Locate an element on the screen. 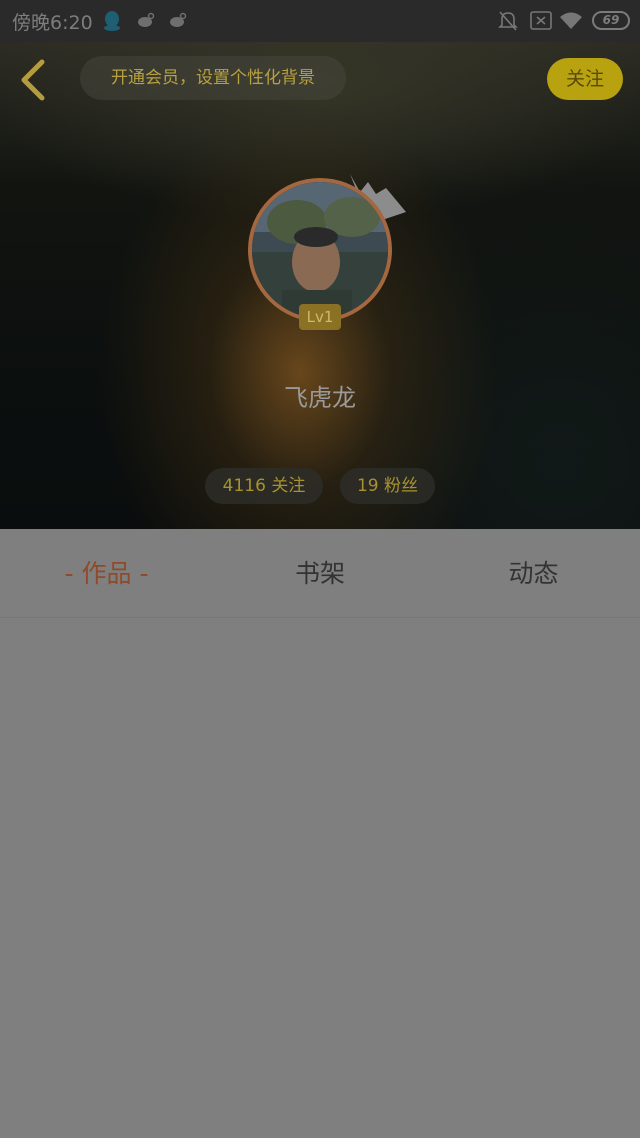 The image size is (640, 1138). fans-count: 19 粉丝 is located at coordinates (387, 486).